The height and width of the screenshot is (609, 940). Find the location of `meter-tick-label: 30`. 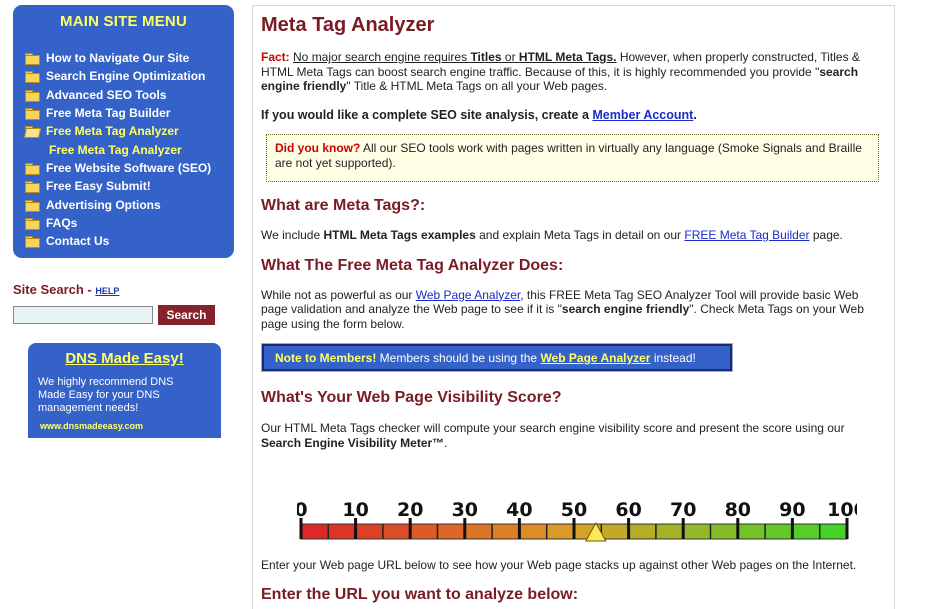

meter-tick-label: 30 is located at coordinates (465, 510).